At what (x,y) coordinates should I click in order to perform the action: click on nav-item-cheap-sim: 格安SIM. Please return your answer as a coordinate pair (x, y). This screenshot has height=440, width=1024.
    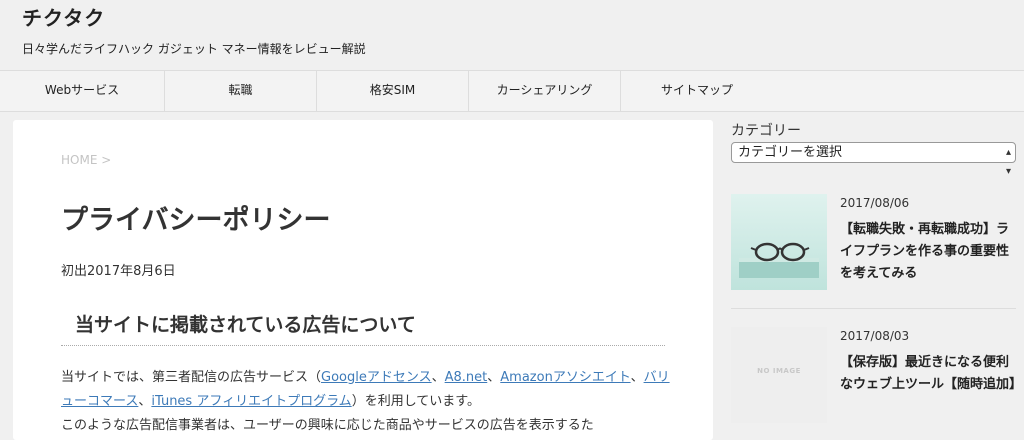
    Looking at the image, I should click on (393, 91).